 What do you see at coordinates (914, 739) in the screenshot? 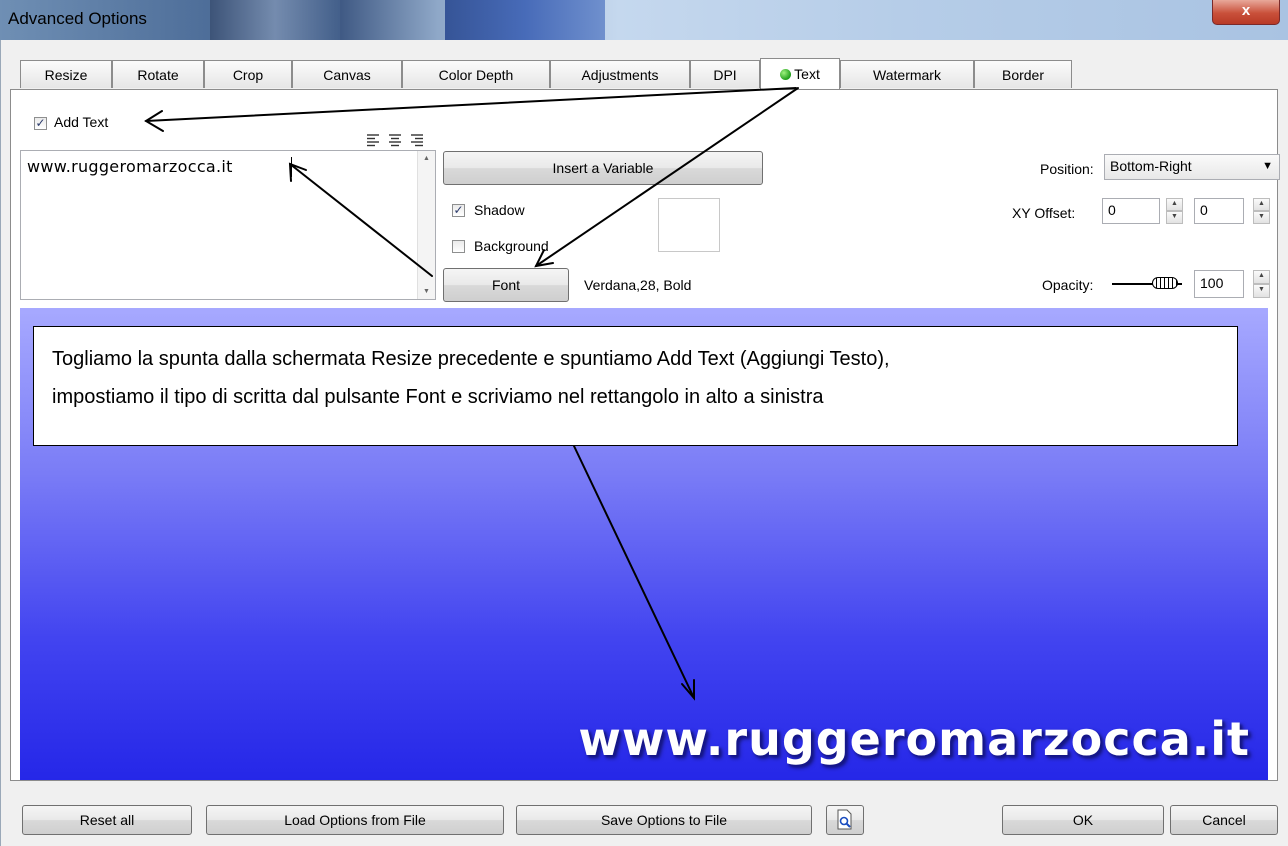
I see `preview-watermark-text: www.ruggeromarzocca.it` at bounding box center [914, 739].